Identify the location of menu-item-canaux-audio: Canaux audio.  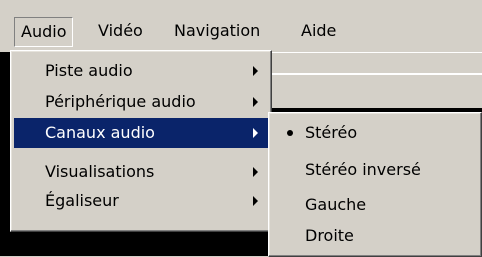
(141, 133).